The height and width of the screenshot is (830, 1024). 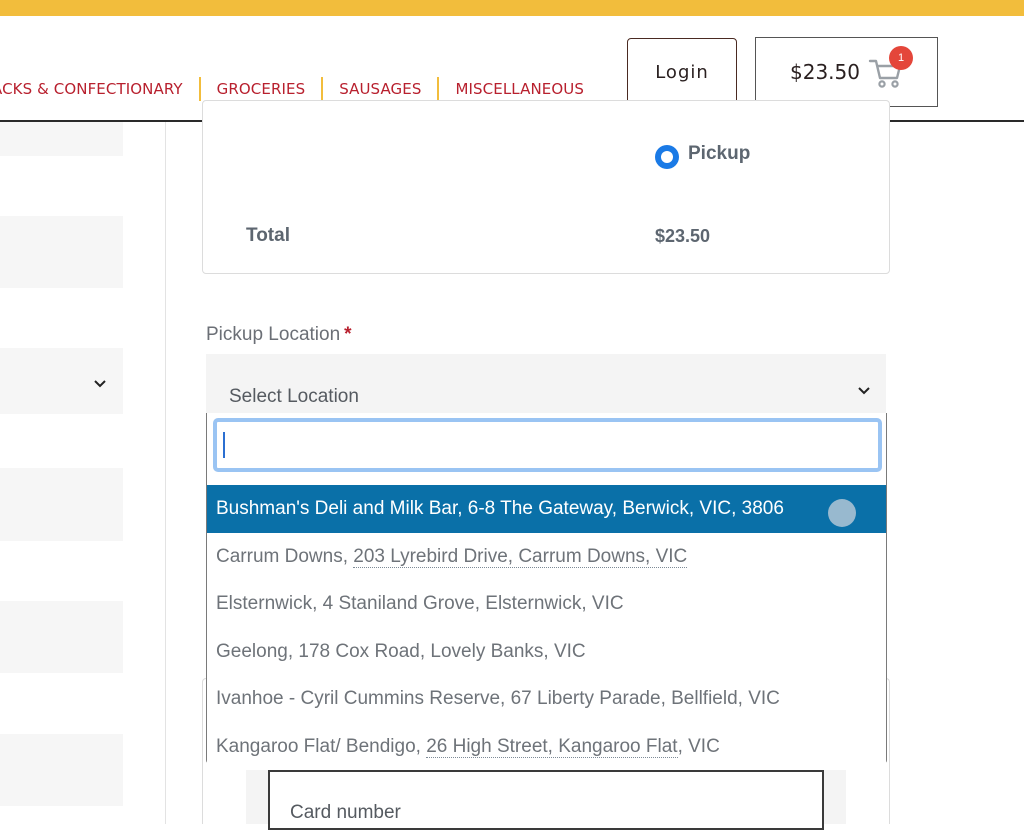 What do you see at coordinates (682, 72) in the screenshot?
I see `login-button: Login` at bounding box center [682, 72].